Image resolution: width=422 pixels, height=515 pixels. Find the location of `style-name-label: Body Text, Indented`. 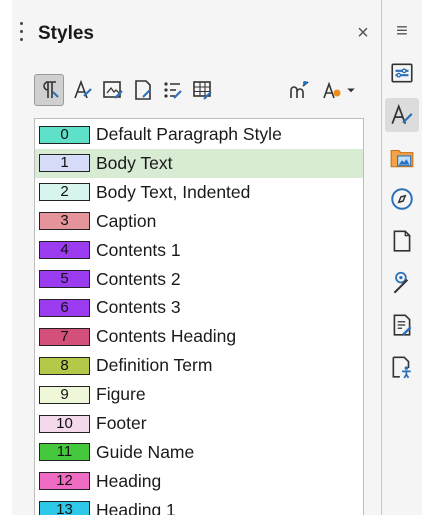

style-name-label: Body Text, Indented is located at coordinates (173, 191).